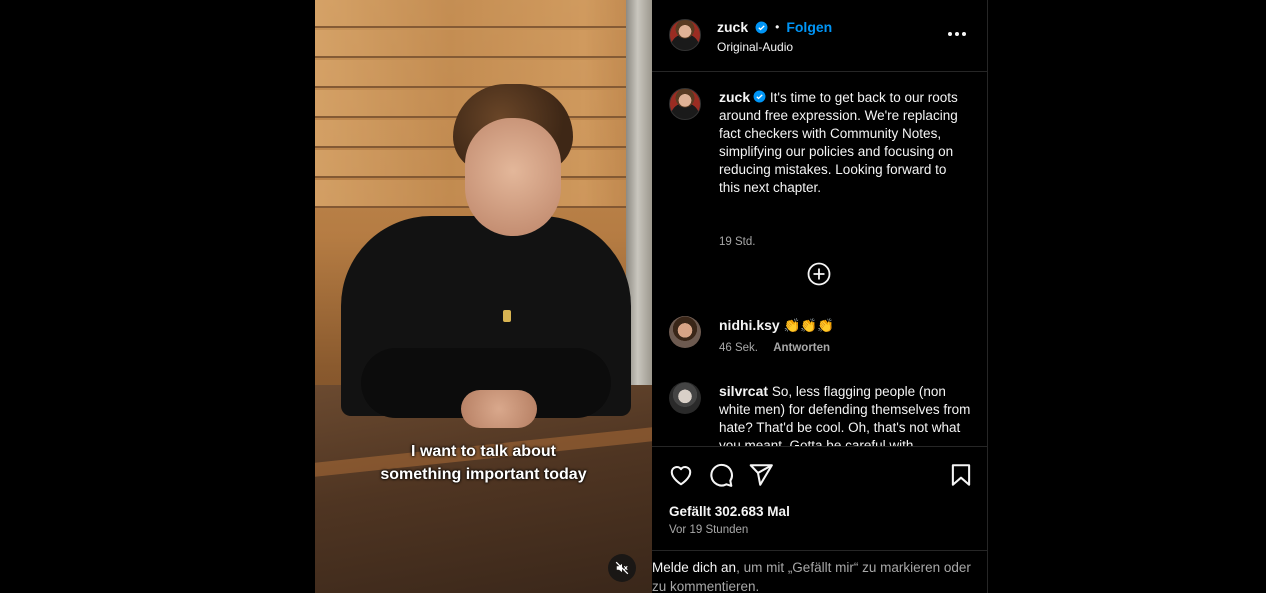 This screenshot has width=1266, height=593. Describe the element at coordinates (961, 475) in the screenshot. I see `bookmark-icon` at that location.